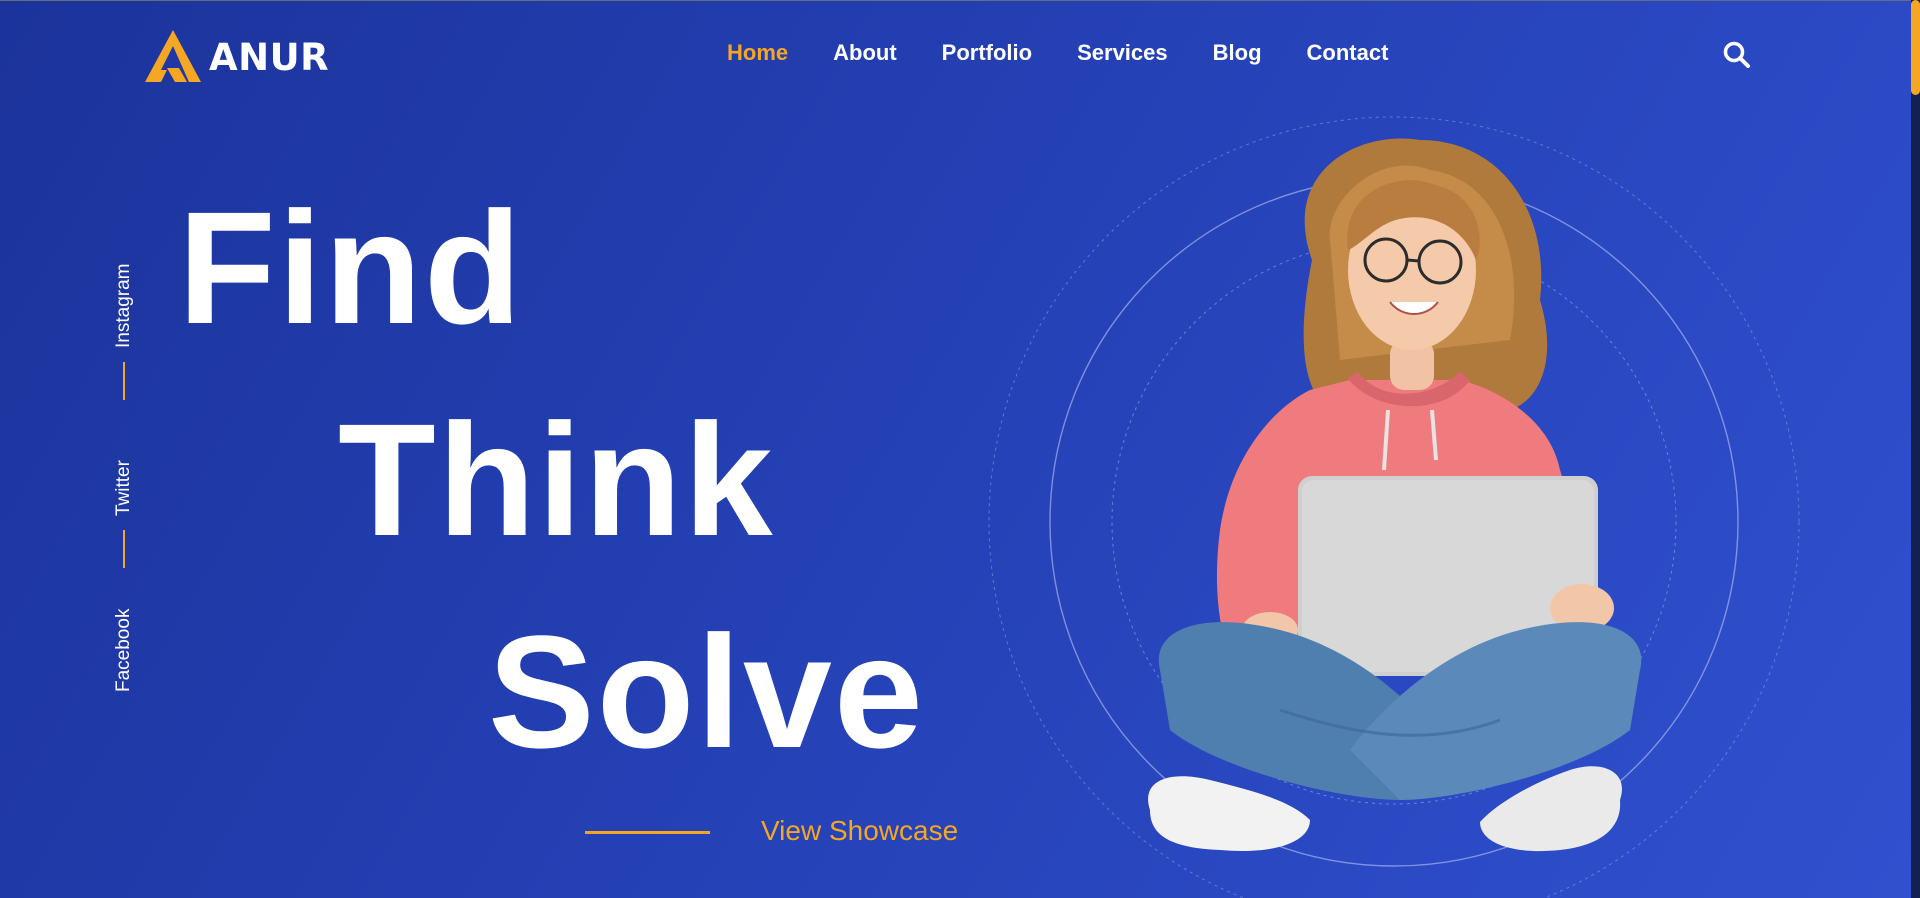 Image resolution: width=1920 pixels, height=898 pixels. Describe the element at coordinates (1737, 55) in the screenshot. I see `search-icon` at that location.